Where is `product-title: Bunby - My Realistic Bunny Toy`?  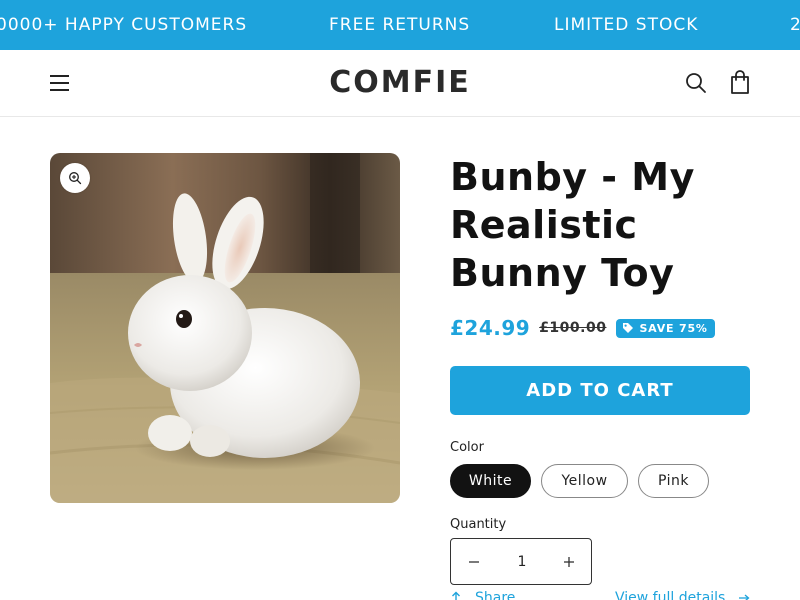
product-title: Bunby - My Realistic Bunny Toy is located at coordinates (572, 225).